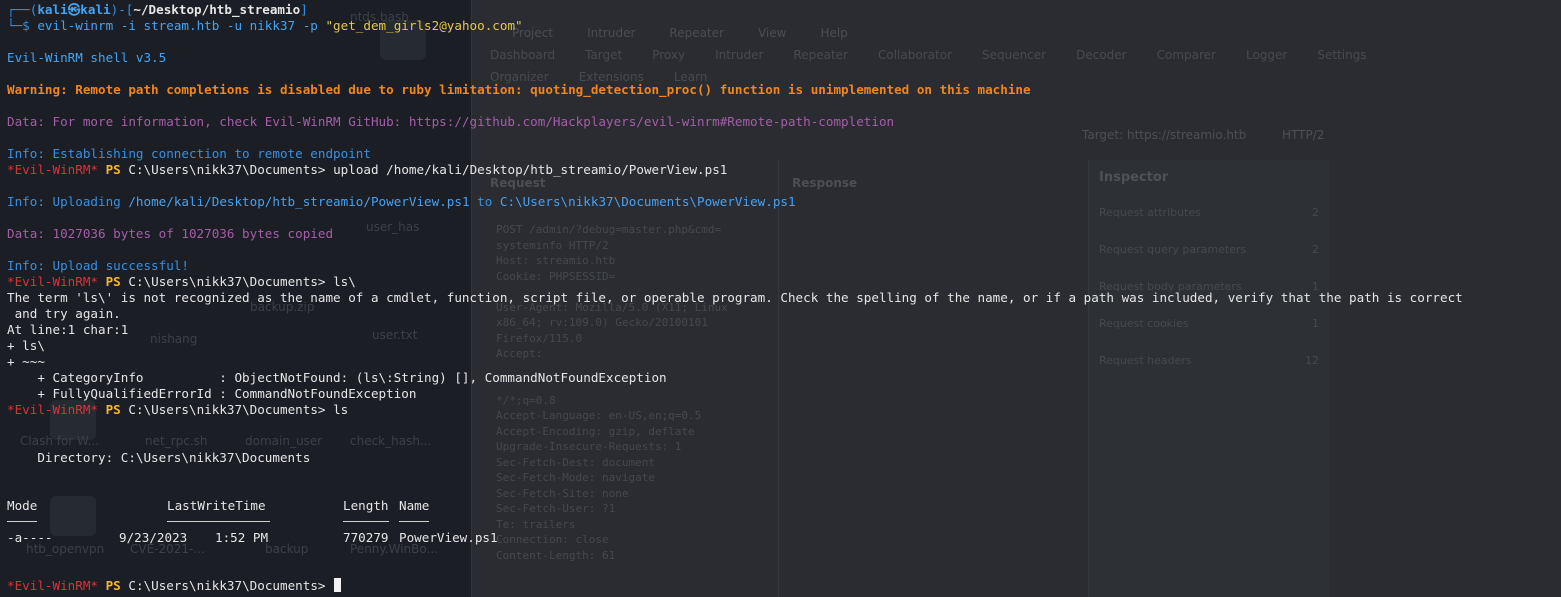 The height and width of the screenshot is (597, 1561). Describe the element at coordinates (242, 537) in the screenshot. I see `listing-cell-time: 1:52 PM` at that location.